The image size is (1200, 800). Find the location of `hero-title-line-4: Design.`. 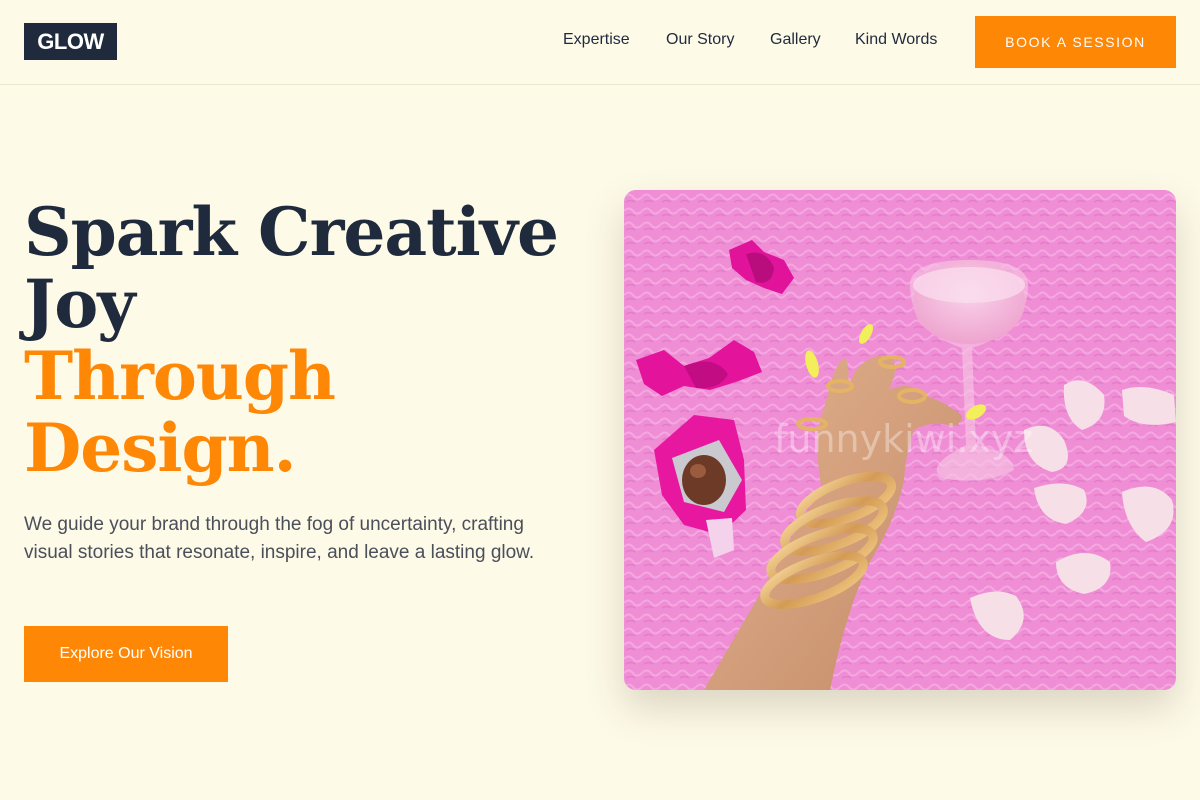

hero-title-line-4: Design. is located at coordinates (160, 448).